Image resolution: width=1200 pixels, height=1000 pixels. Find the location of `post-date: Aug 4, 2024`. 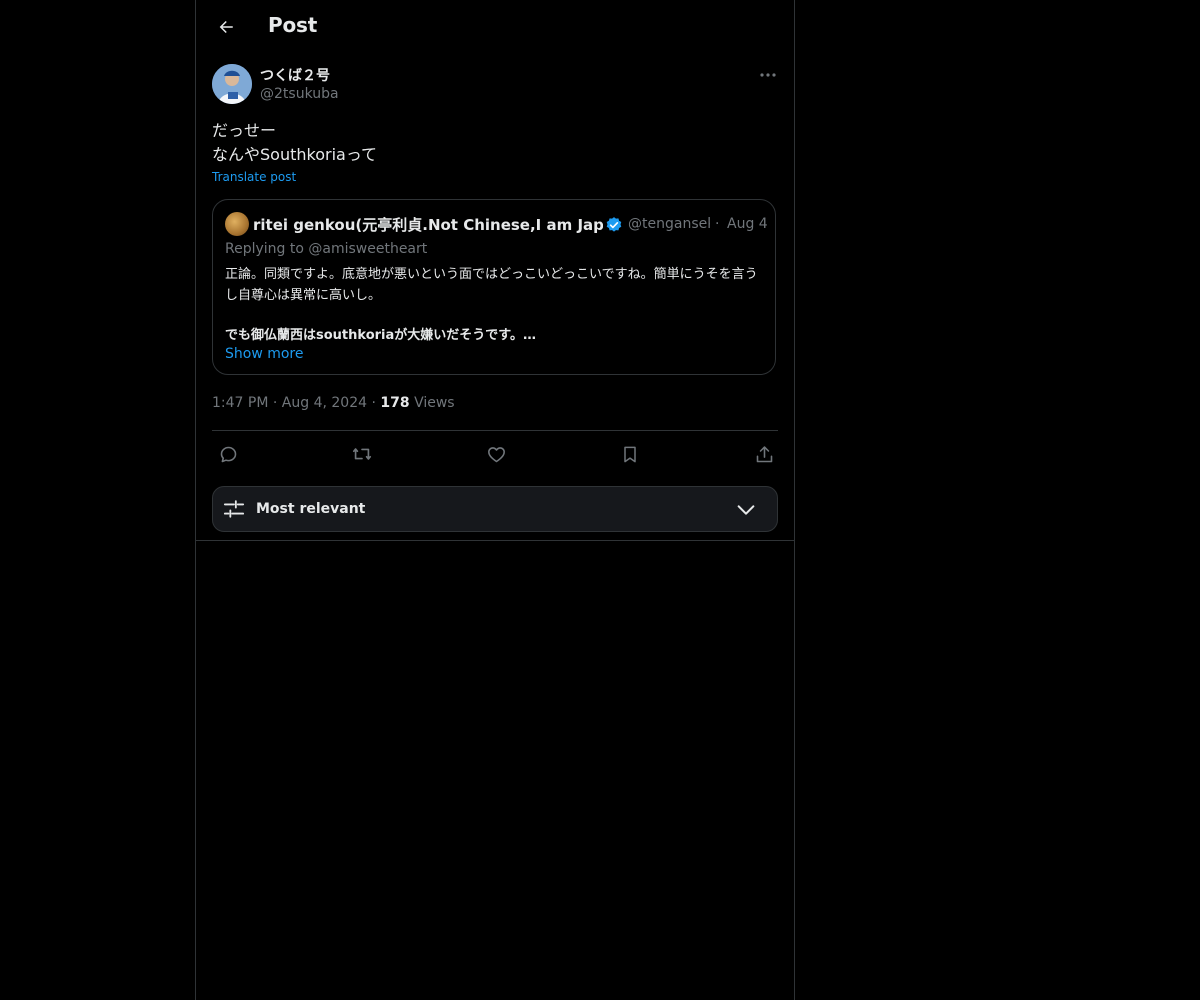

post-date: Aug 4, 2024 is located at coordinates (324, 403).